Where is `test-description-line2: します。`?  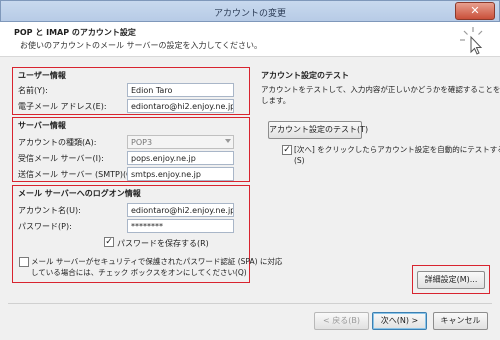
test-description-line2: します。 is located at coordinates (276, 100).